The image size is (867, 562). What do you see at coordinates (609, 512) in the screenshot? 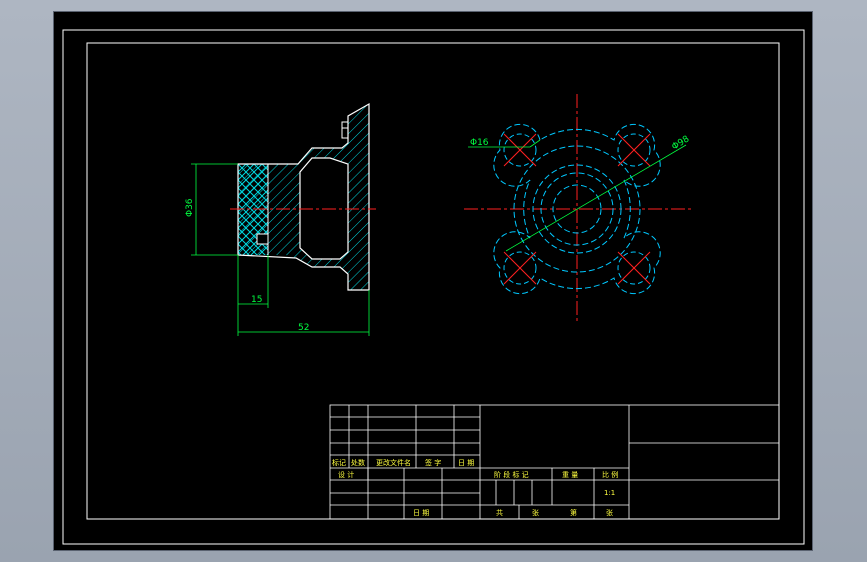
I see `tb-sheet2: 张` at bounding box center [609, 512].